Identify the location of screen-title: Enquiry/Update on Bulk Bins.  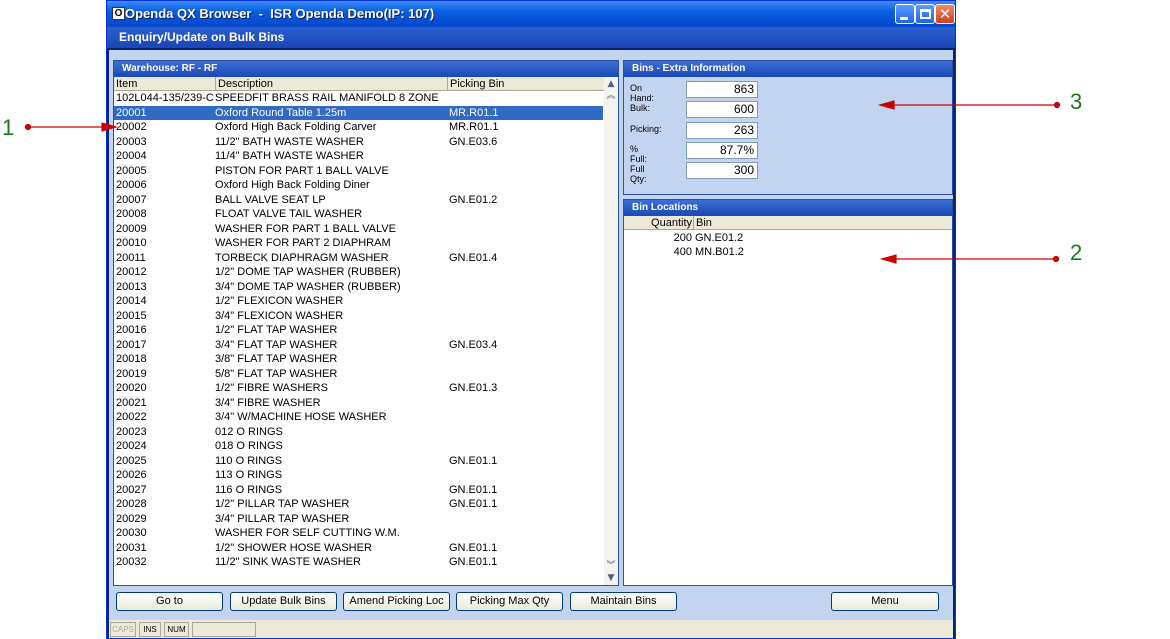
(202, 37).